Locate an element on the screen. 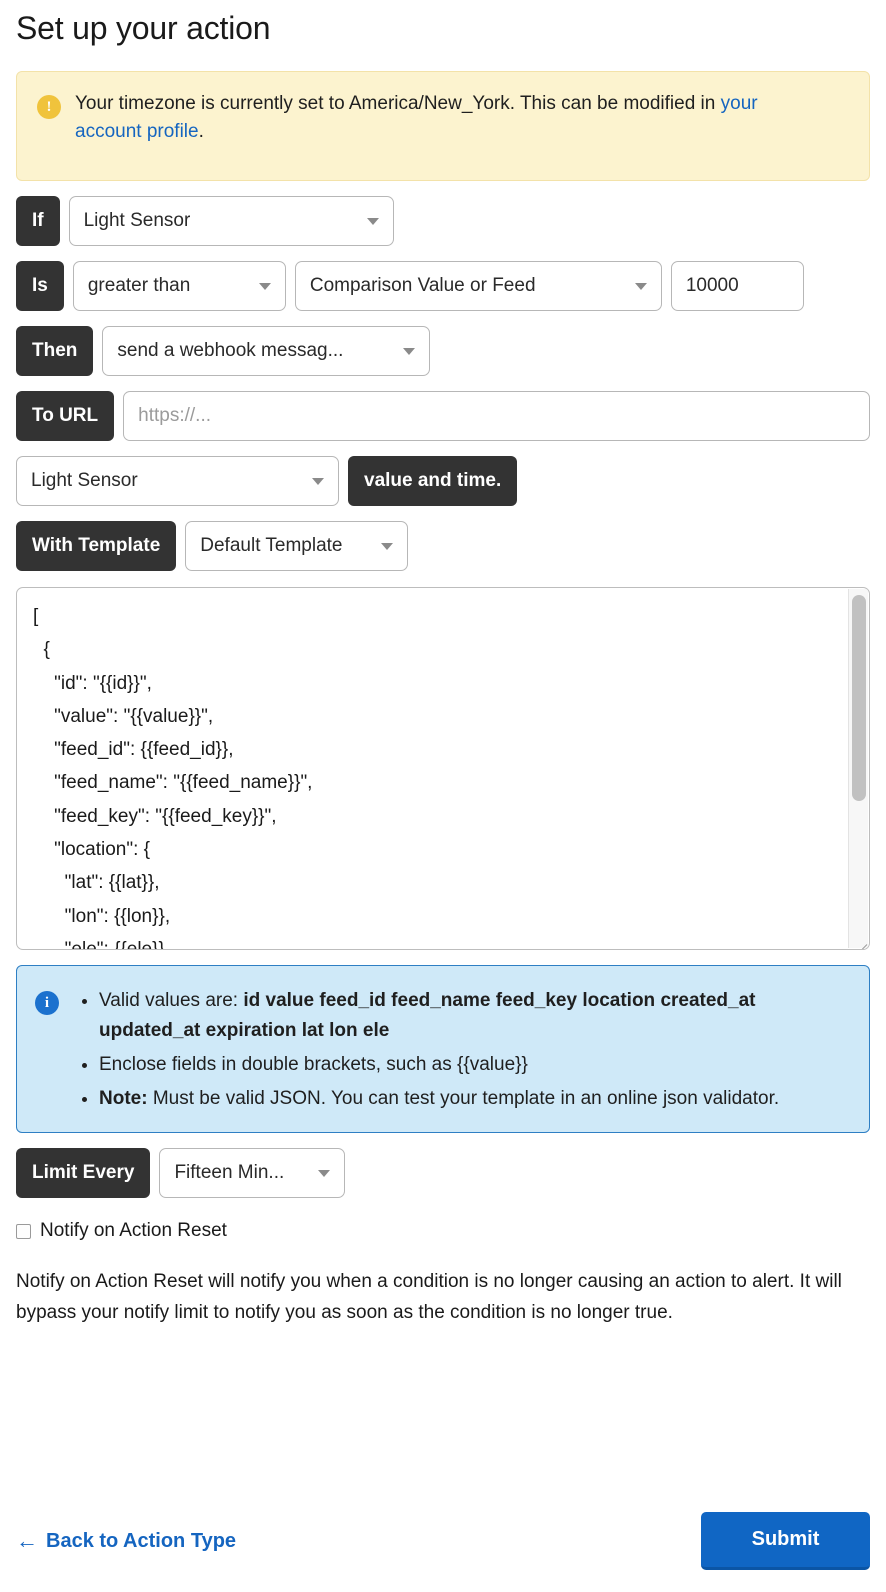 The width and height of the screenshot is (886, 1592). comparison-select: Comparison Value or Feed is located at coordinates (478, 286).